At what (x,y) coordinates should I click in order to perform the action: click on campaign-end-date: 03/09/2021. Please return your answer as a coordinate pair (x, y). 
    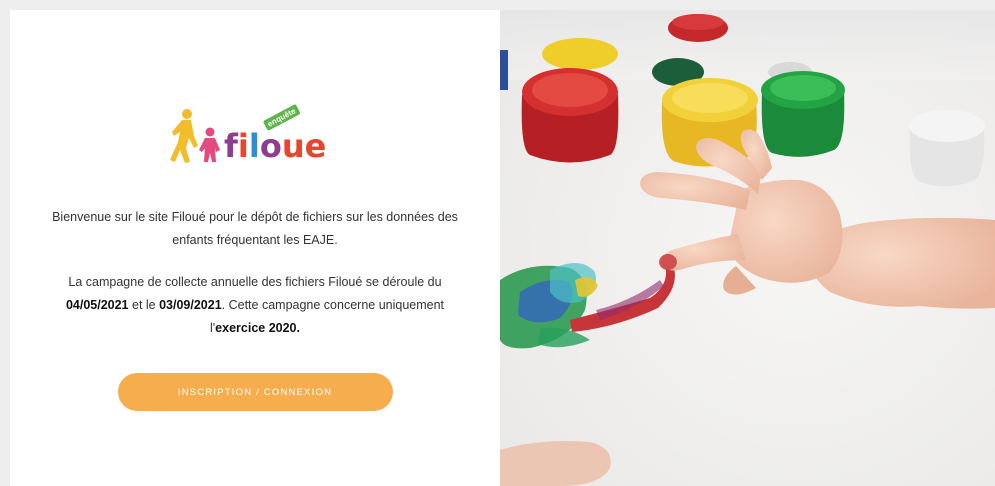
    Looking at the image, I should click on (190, 305).